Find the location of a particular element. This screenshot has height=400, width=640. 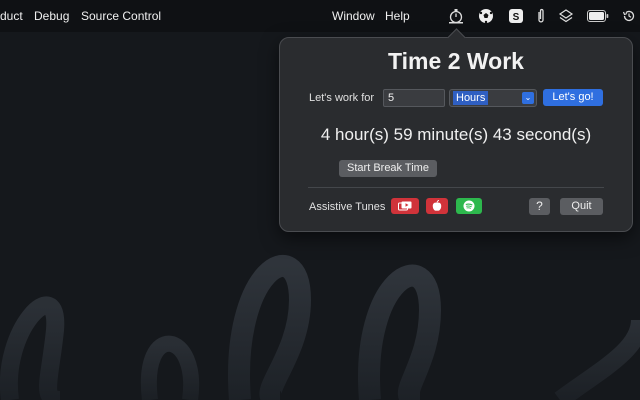

svg-text: S is located at coordinates (516, 17).